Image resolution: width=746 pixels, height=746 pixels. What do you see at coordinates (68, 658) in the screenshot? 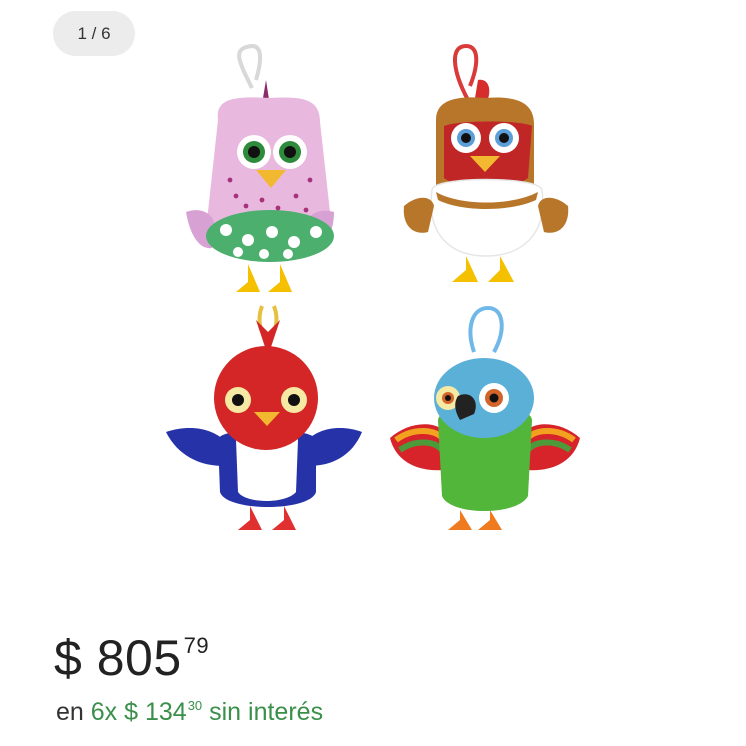
I see `price-currency: $` at bounding box center [68, 658].